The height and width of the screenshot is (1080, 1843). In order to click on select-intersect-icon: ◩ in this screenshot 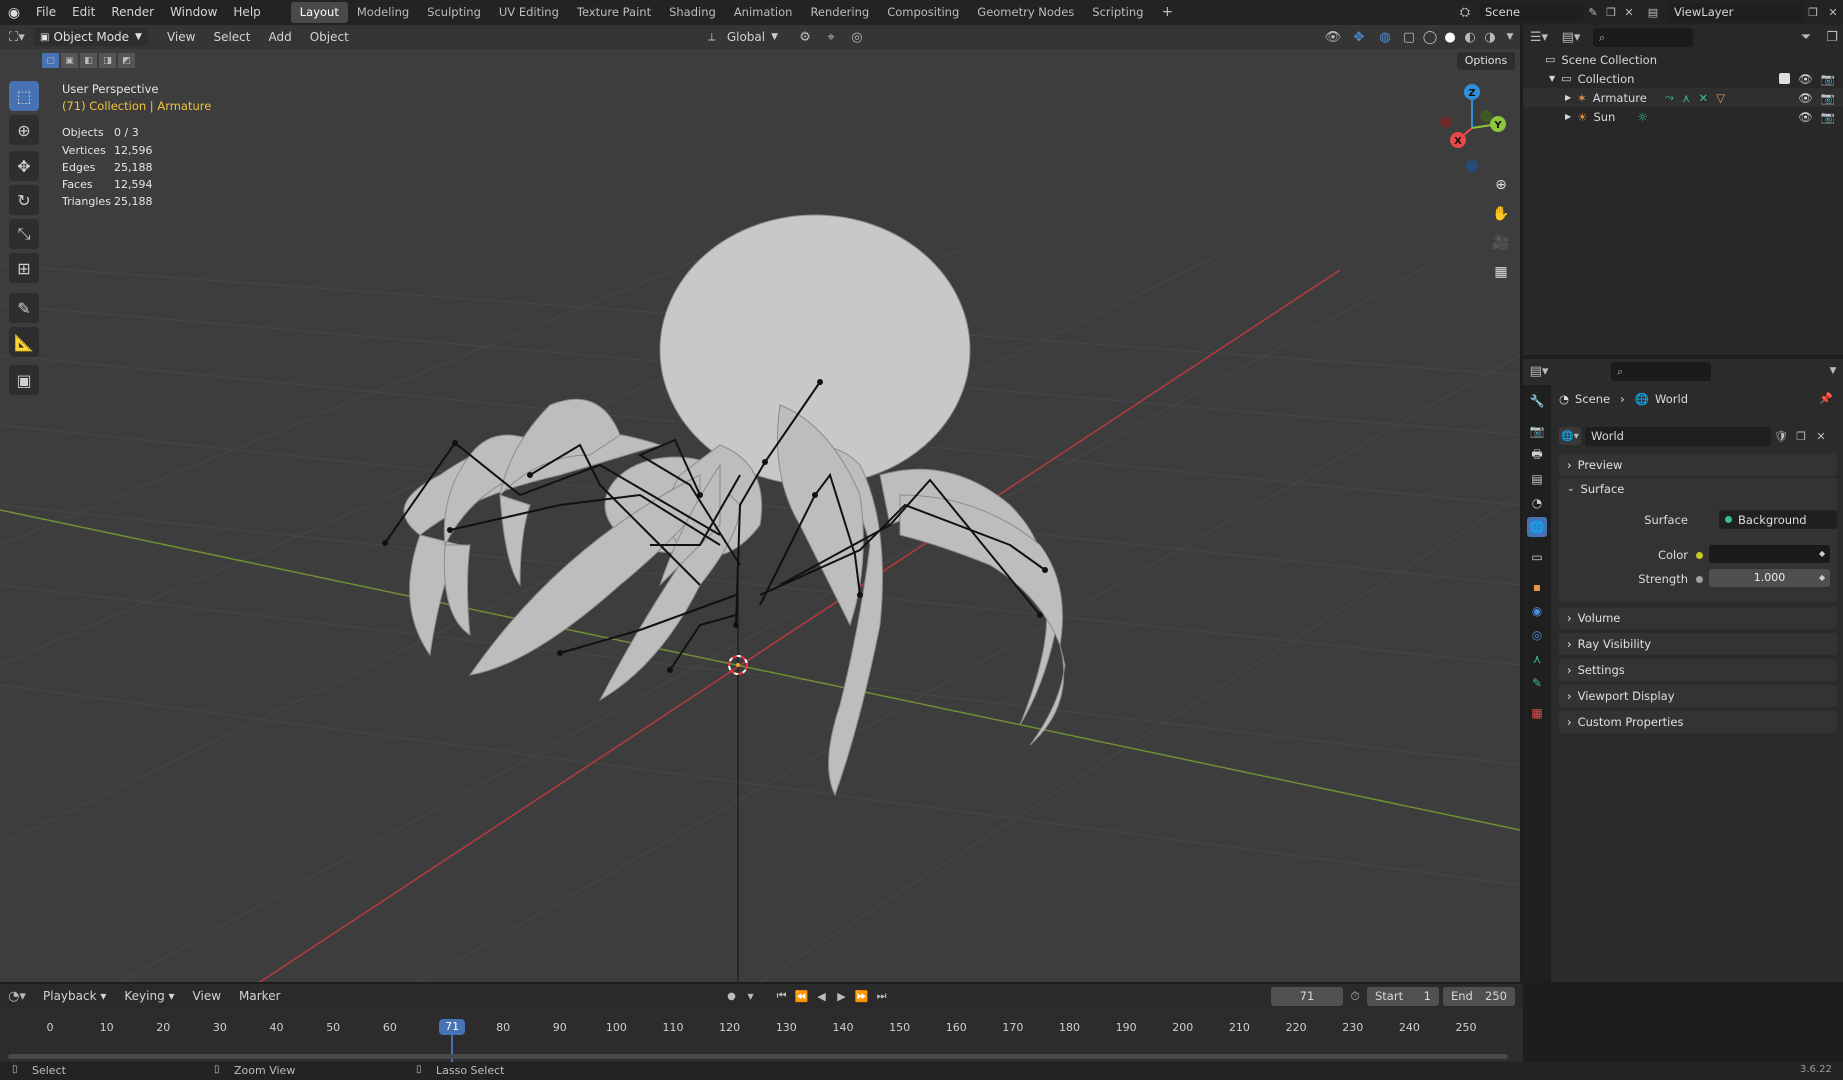, I will do `click(126, 60)`.